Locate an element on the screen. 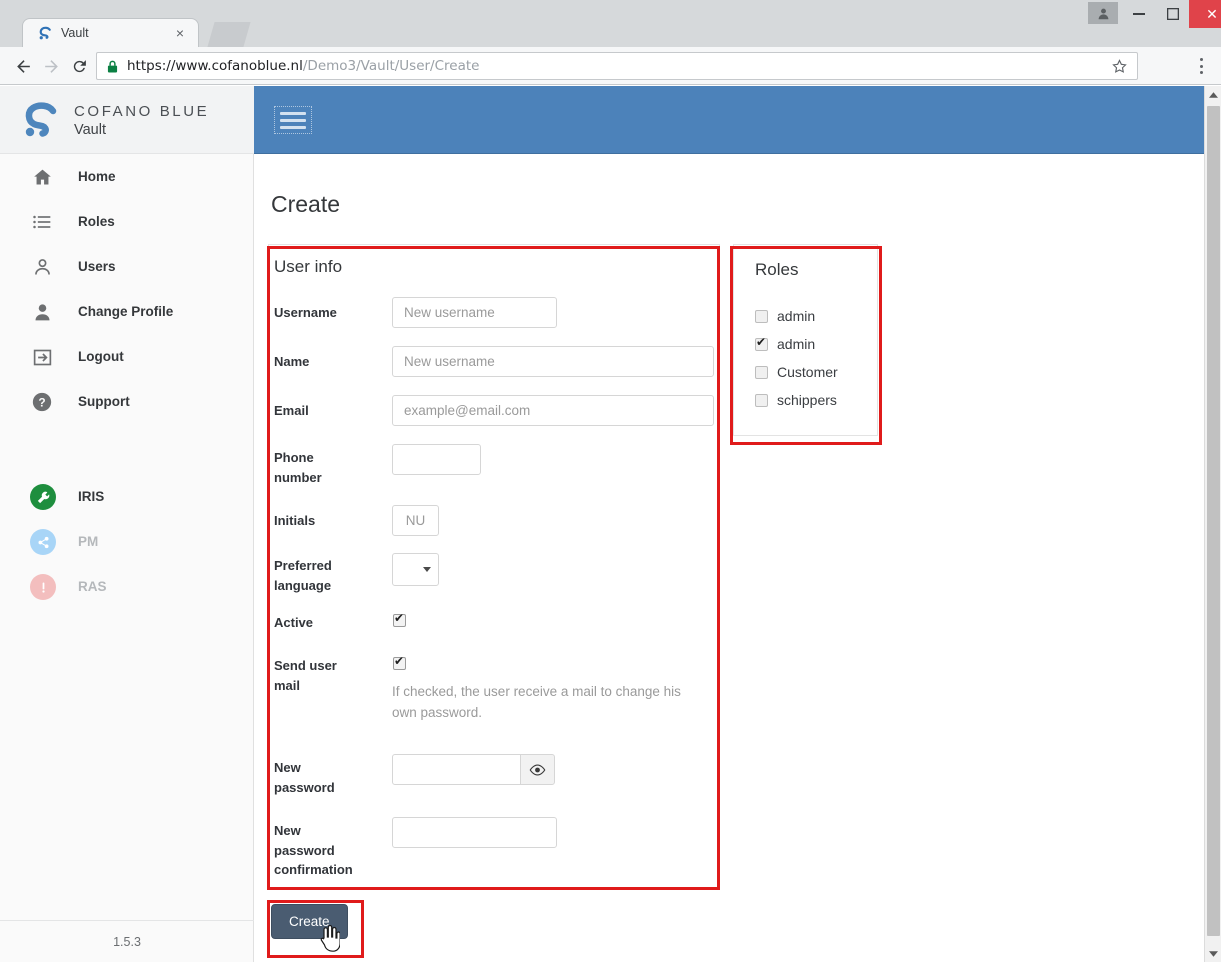 This screenshot has width=1221, height=962. scrollbar-thumb is located at coordinates (1213, 521).